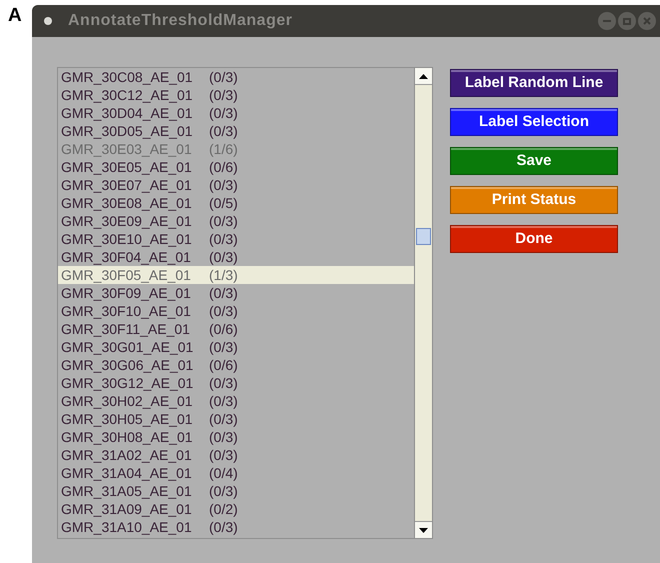 This screenshot has height=563, width=660. What do you see at coordinates (126, 275) in the screenshot?
I see `line-name: GMR_30F05_AE_01` at bounding box center [126, 275].